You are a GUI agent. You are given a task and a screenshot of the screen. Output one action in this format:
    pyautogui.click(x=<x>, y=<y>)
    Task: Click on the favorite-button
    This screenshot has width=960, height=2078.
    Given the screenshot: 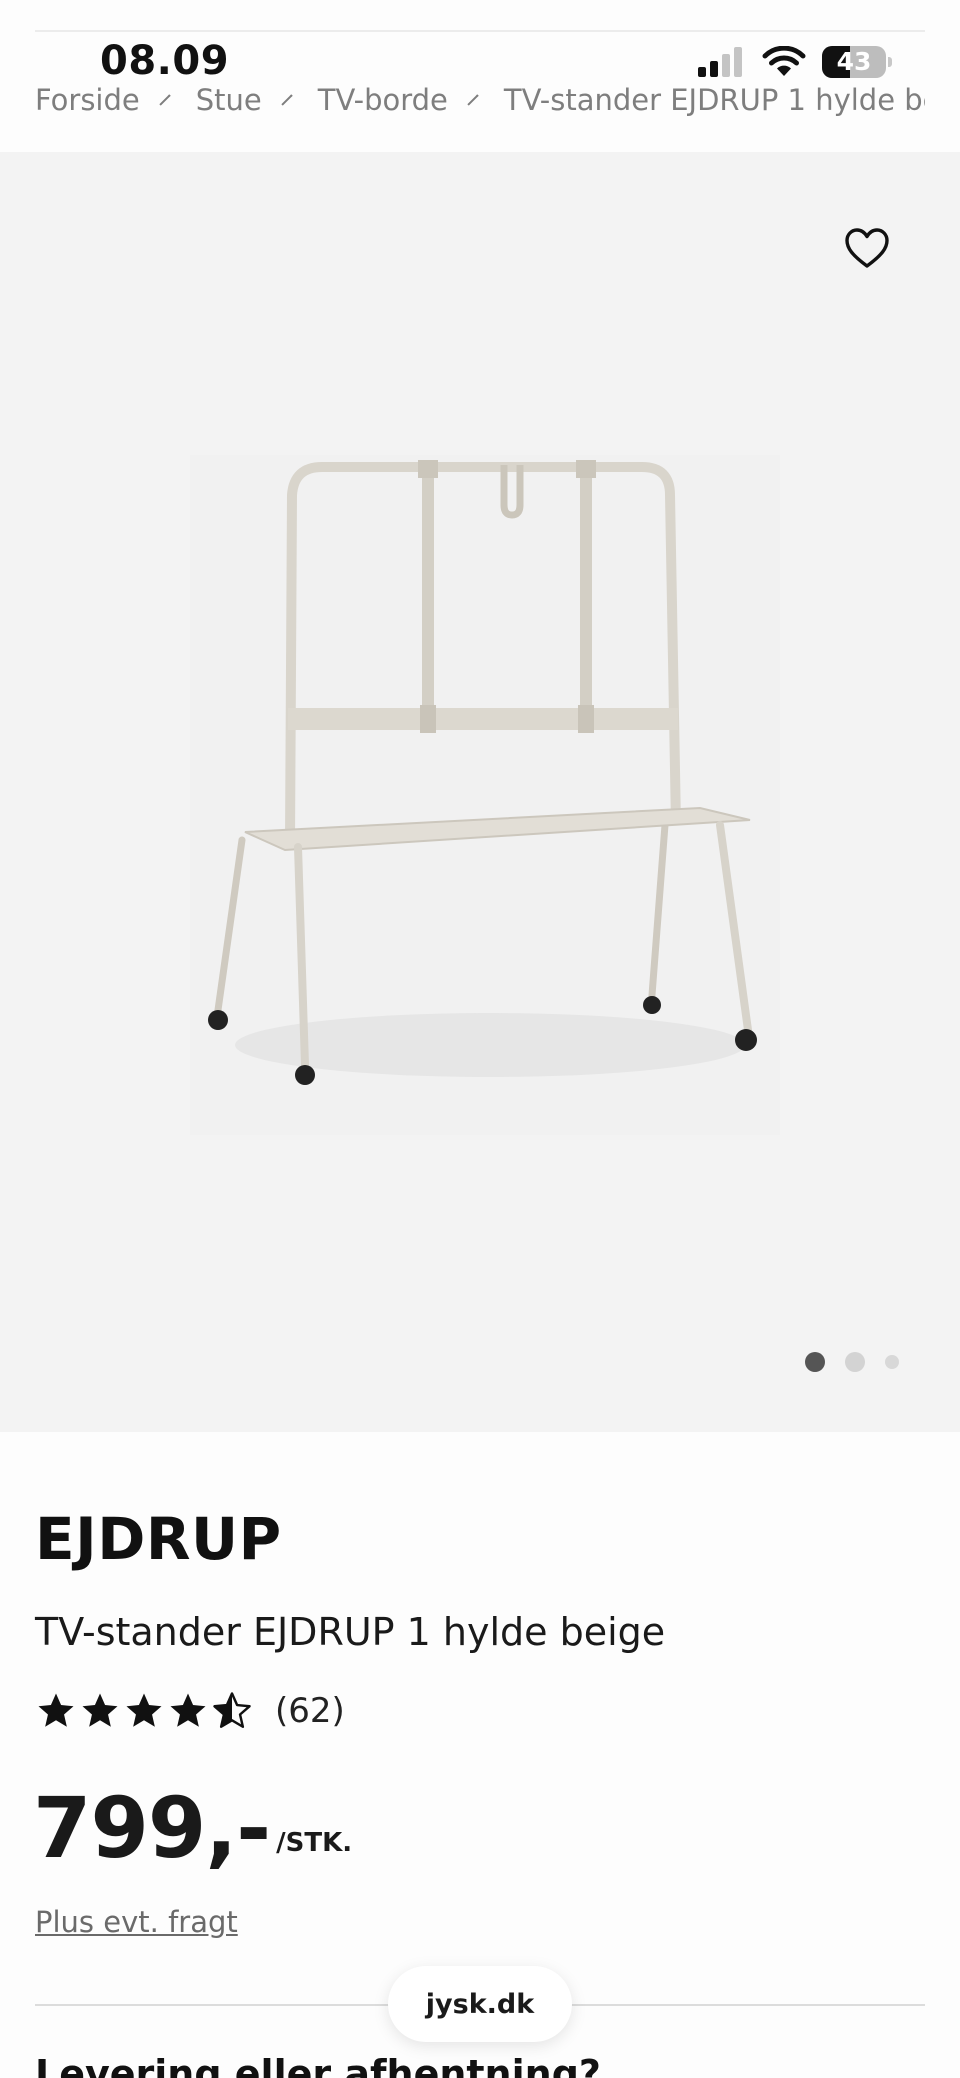 What is the action you would take?
    pyautogui.click(x=867, y=249)
    